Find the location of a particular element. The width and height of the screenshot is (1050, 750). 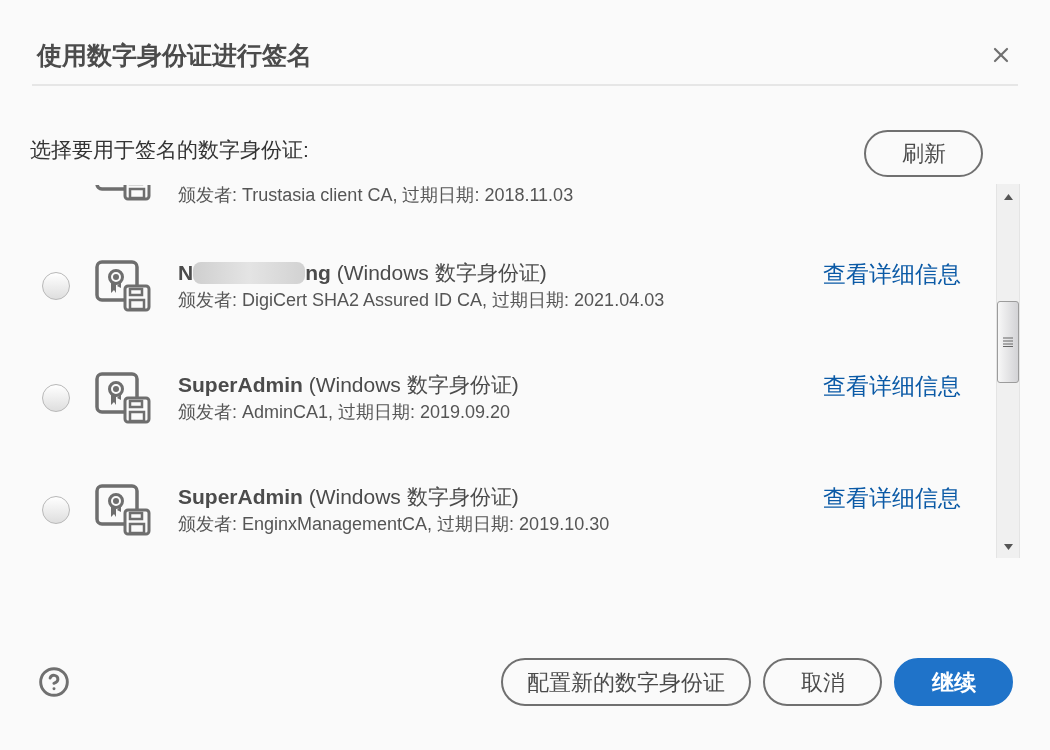

certificate-issuer: 颁发者: AdminCA1, 过期日期: 2019.09.20 is located at coordinates (344, 412).